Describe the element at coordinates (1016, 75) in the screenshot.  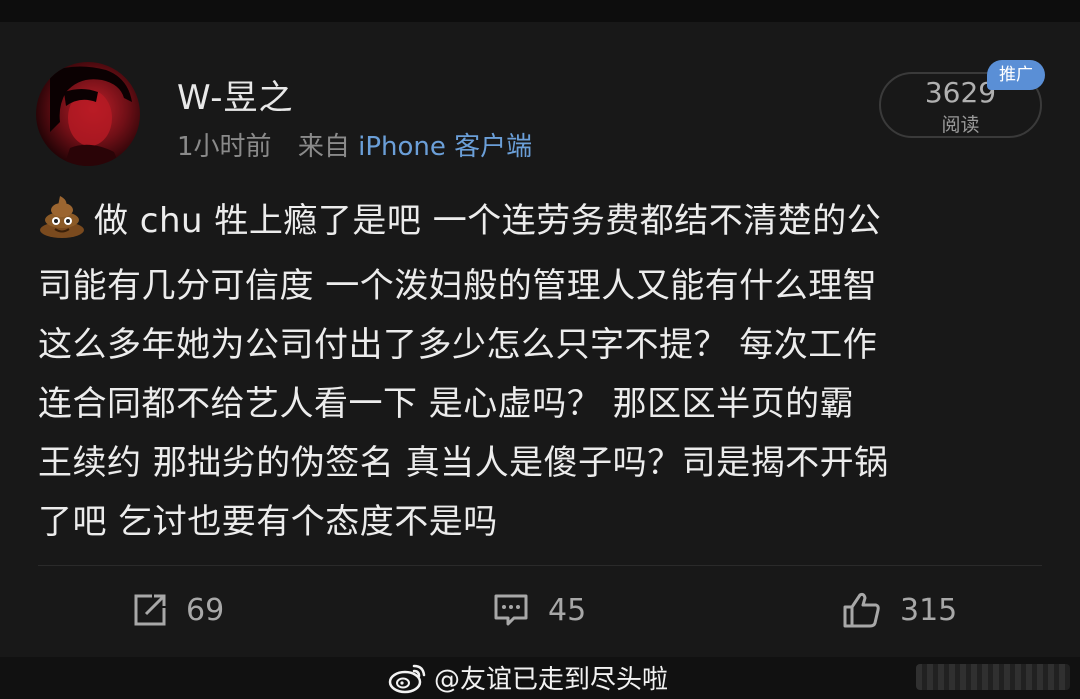
I see `promo-badge: 推广` at that location.